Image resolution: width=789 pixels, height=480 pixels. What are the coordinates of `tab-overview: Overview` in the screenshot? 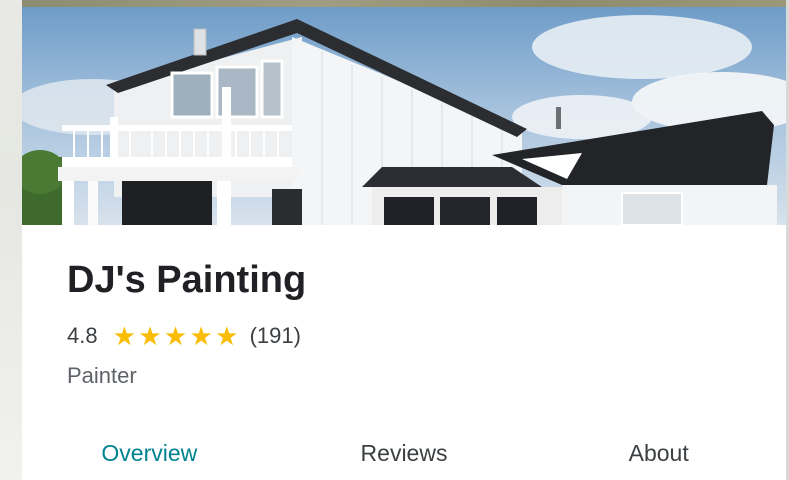 It's located at (149, 457).